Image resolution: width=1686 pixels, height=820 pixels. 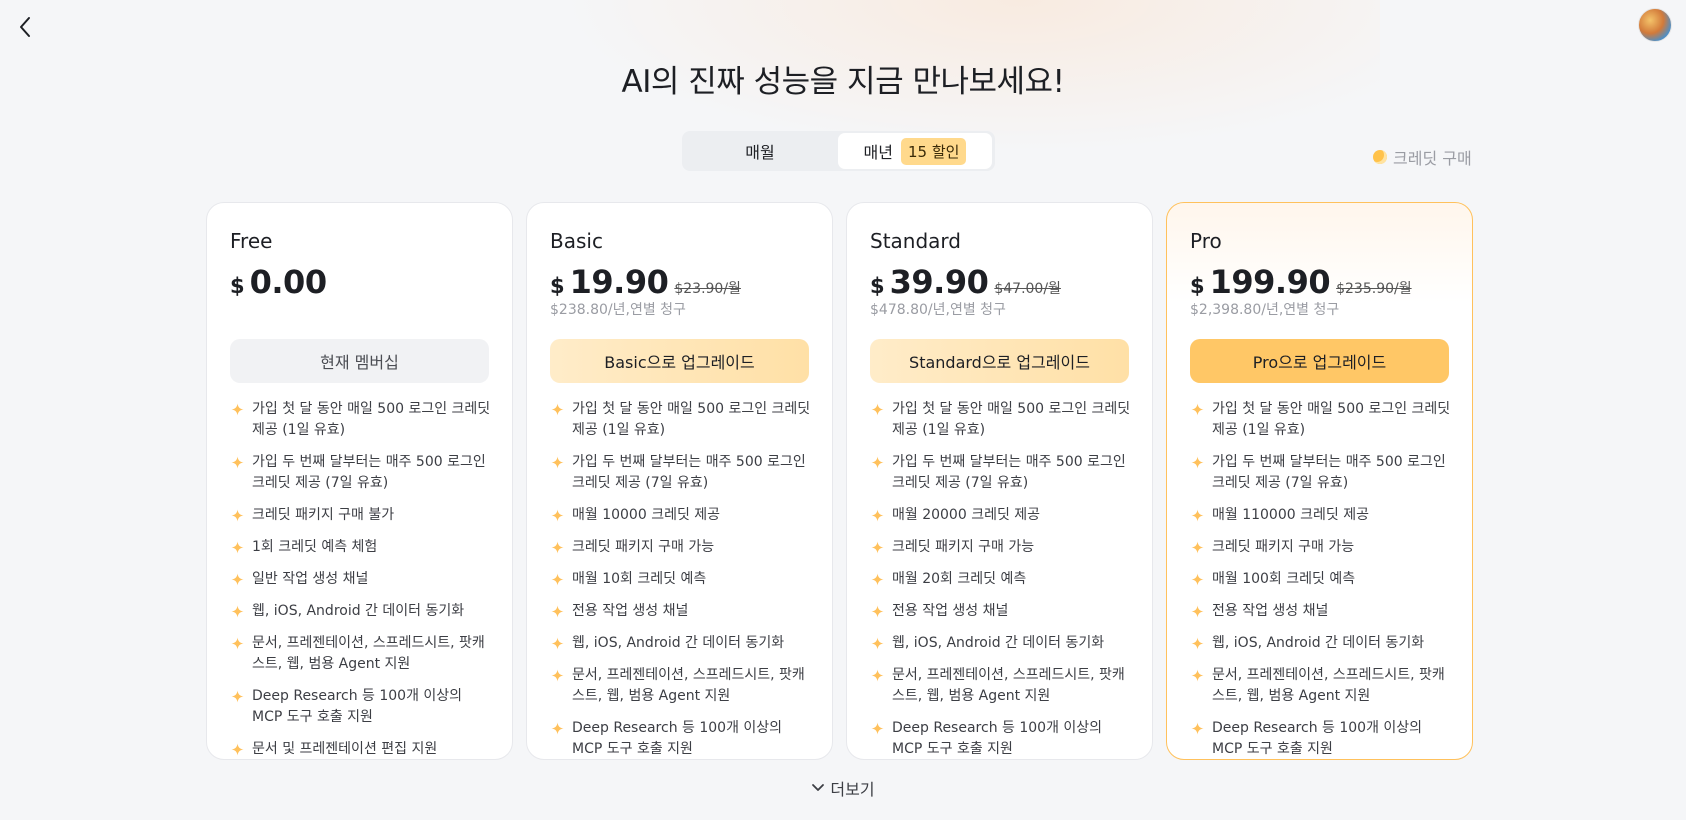 I want to click on plan-price: 19.90, so click(x=619, y=282).